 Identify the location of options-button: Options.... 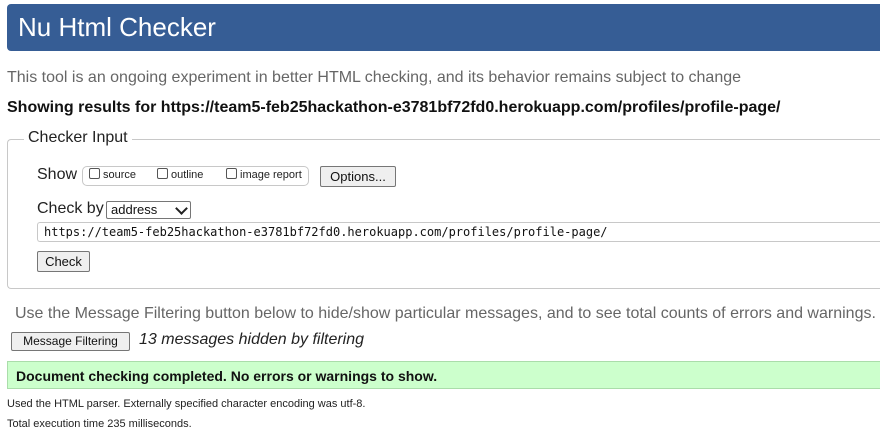
(358, 176).